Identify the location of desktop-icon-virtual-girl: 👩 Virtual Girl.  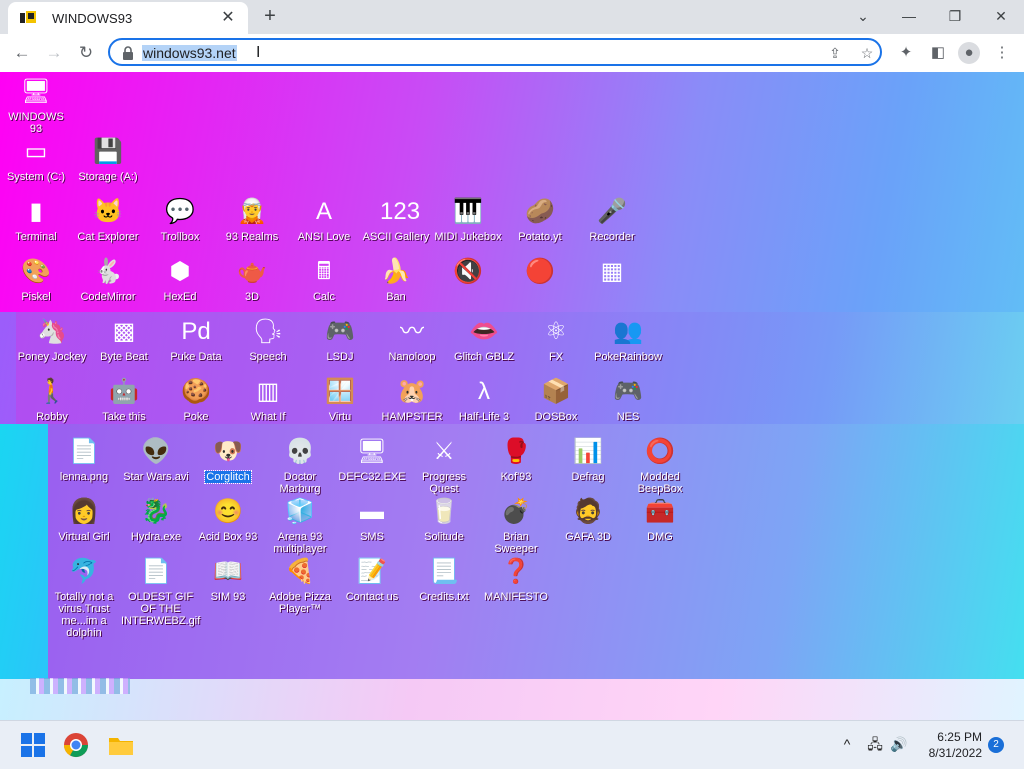
(84, 519).